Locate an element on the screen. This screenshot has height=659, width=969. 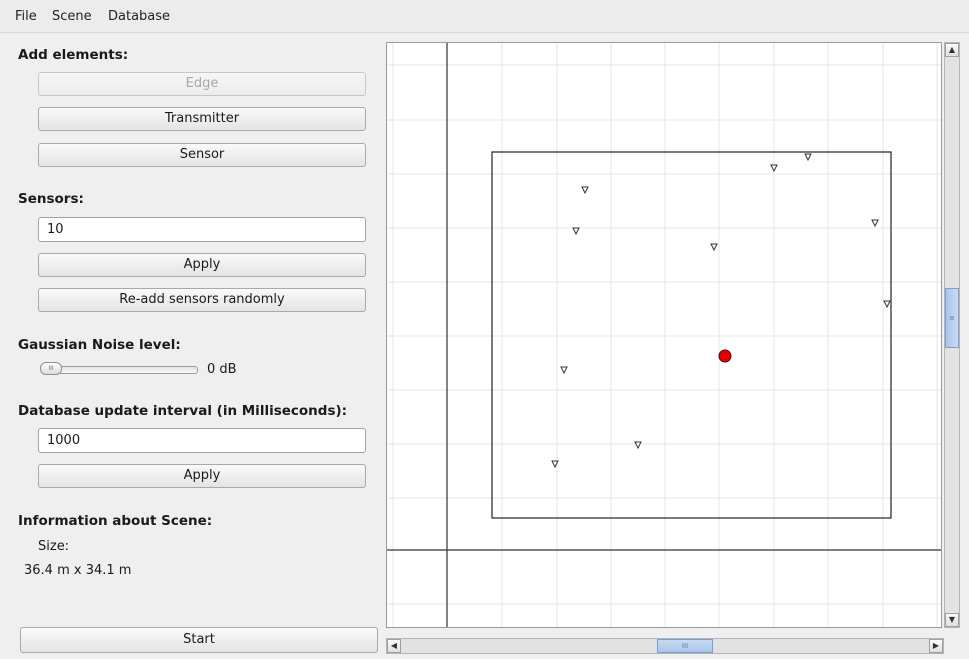
menu-database: Database is located at coordinates (139, 16).